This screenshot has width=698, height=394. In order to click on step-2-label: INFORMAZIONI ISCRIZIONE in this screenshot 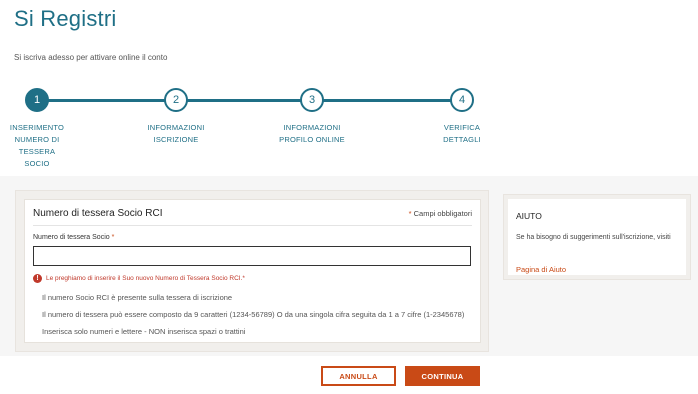, I will do `click(176, 133)`.